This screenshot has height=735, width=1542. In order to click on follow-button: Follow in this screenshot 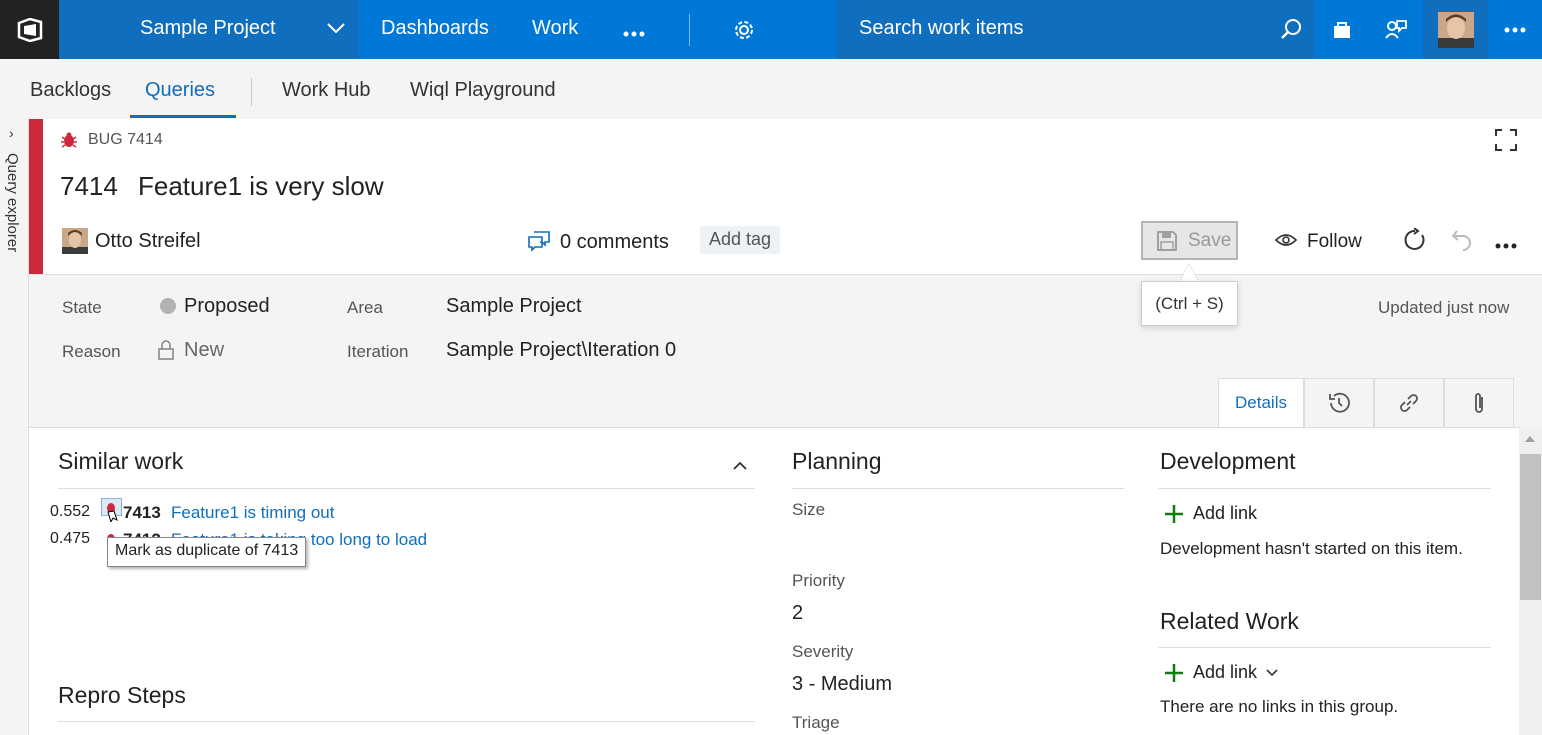, I will do `click(1334, 242)`.